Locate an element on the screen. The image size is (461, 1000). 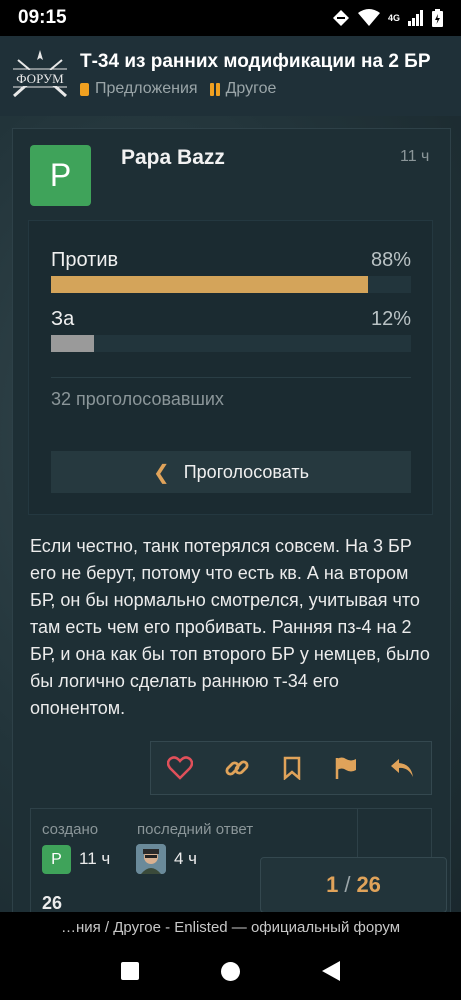
recents-button is located at coordinates (130, 971).